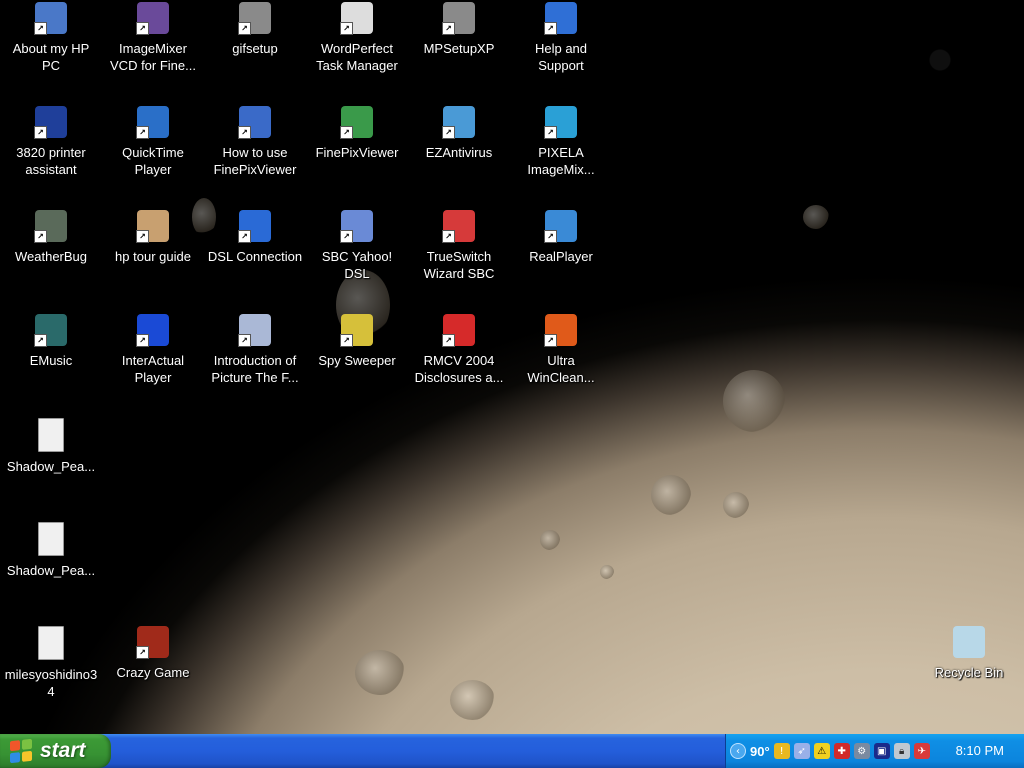 This screenshot has height=768, width=1024. What do you see at coordinates (980, 750) in the screenshot?
I see `clock: 8:10 PM` at bounding box center [980, 750].